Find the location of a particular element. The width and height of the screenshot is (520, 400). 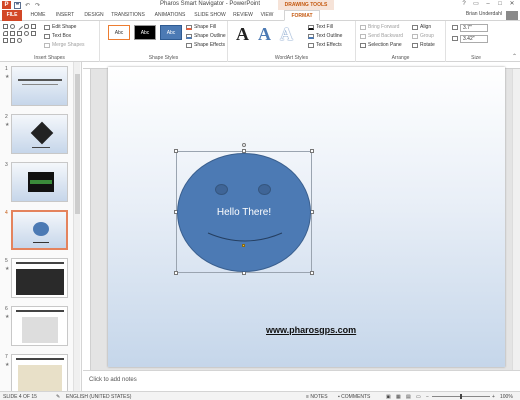

language-status: ENGLISH (UNITED STATES) is located at coordinates (98, 397).